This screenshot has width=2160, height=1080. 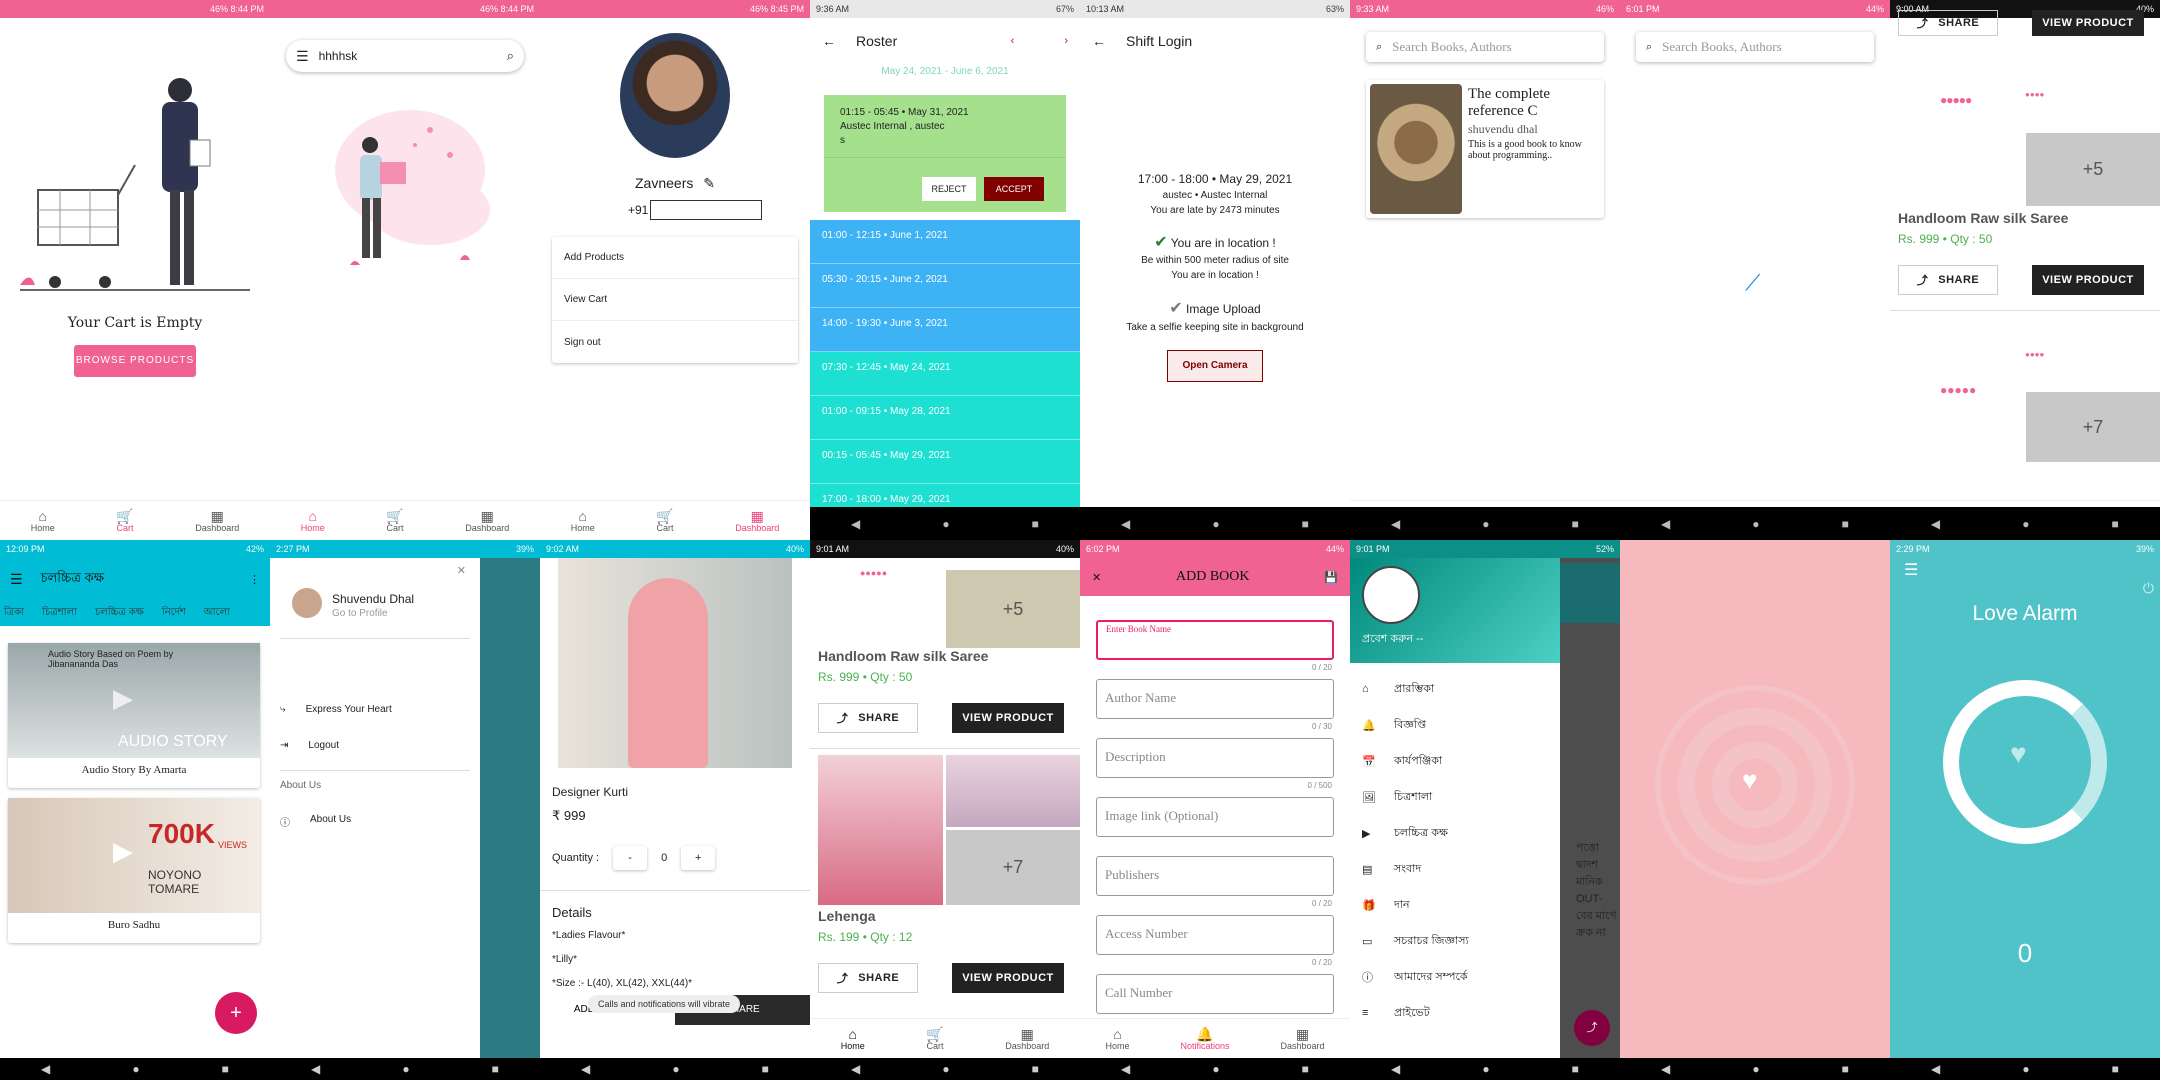 What do you see at coordinates (1455, 869) in the screenshot?
I see `drawer-item: ▤ সংবাদ` at bounding box center [1455, 869].